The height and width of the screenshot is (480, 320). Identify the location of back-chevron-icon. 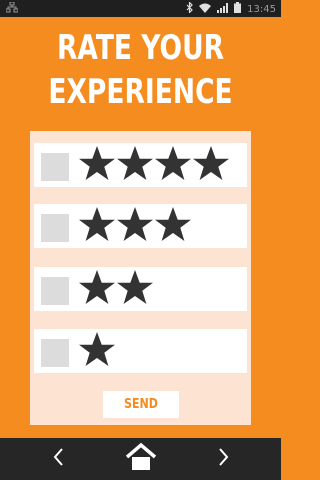
(58, 459).